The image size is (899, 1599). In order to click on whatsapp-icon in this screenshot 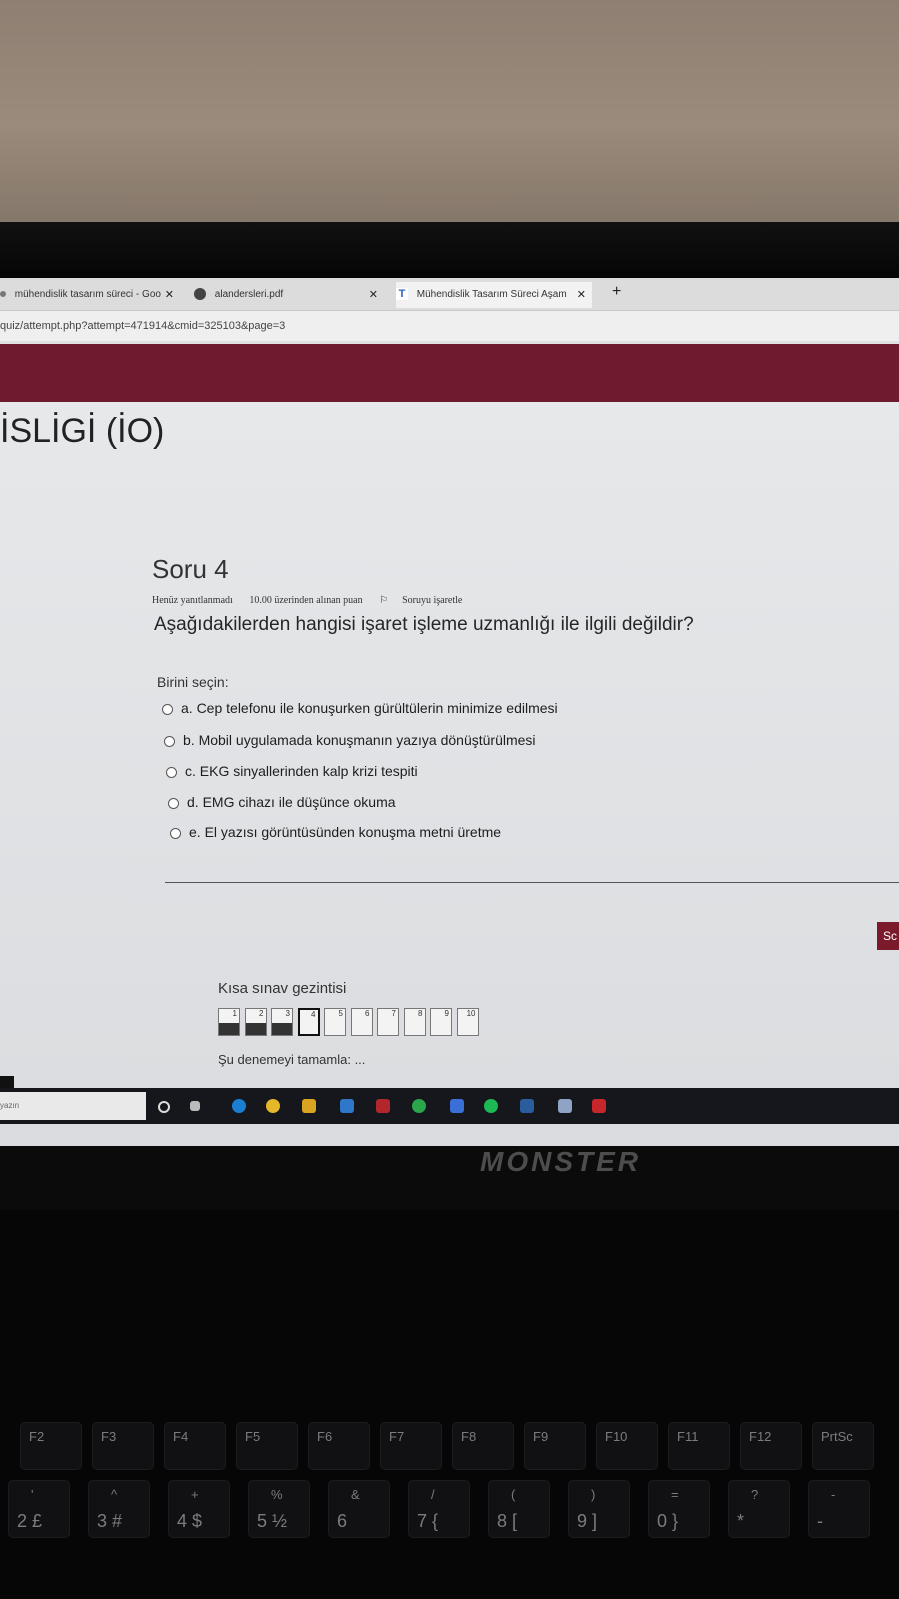, I will do `click(419, 1106)`.